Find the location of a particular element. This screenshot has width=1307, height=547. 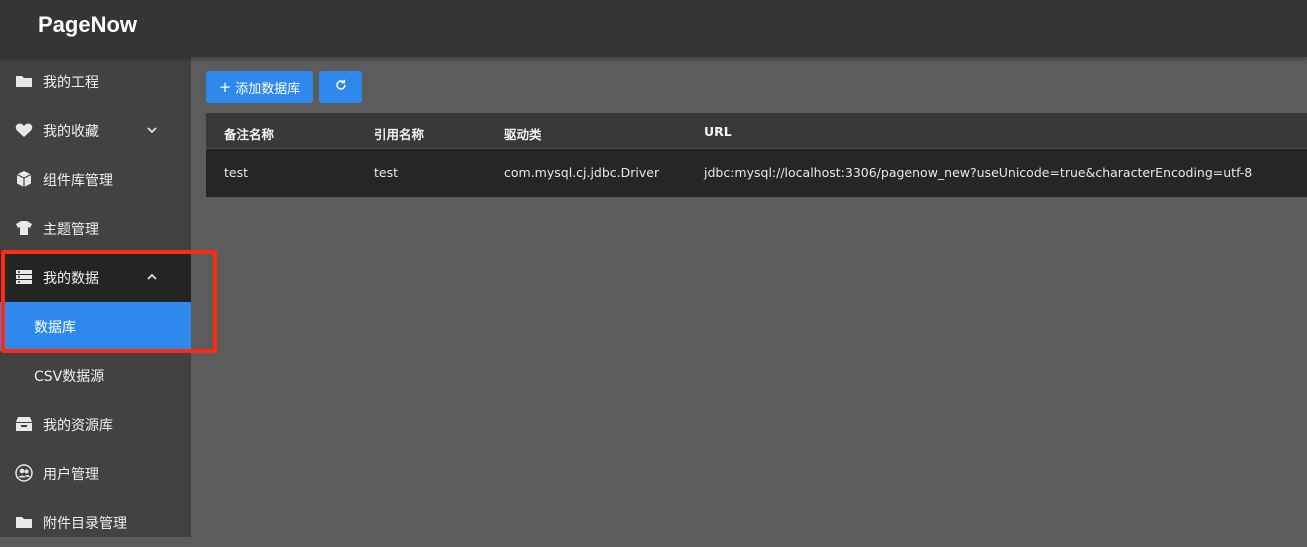

sidebar-item-attachment-directory: 附件目录管理 is located at coordinates (95, 522).